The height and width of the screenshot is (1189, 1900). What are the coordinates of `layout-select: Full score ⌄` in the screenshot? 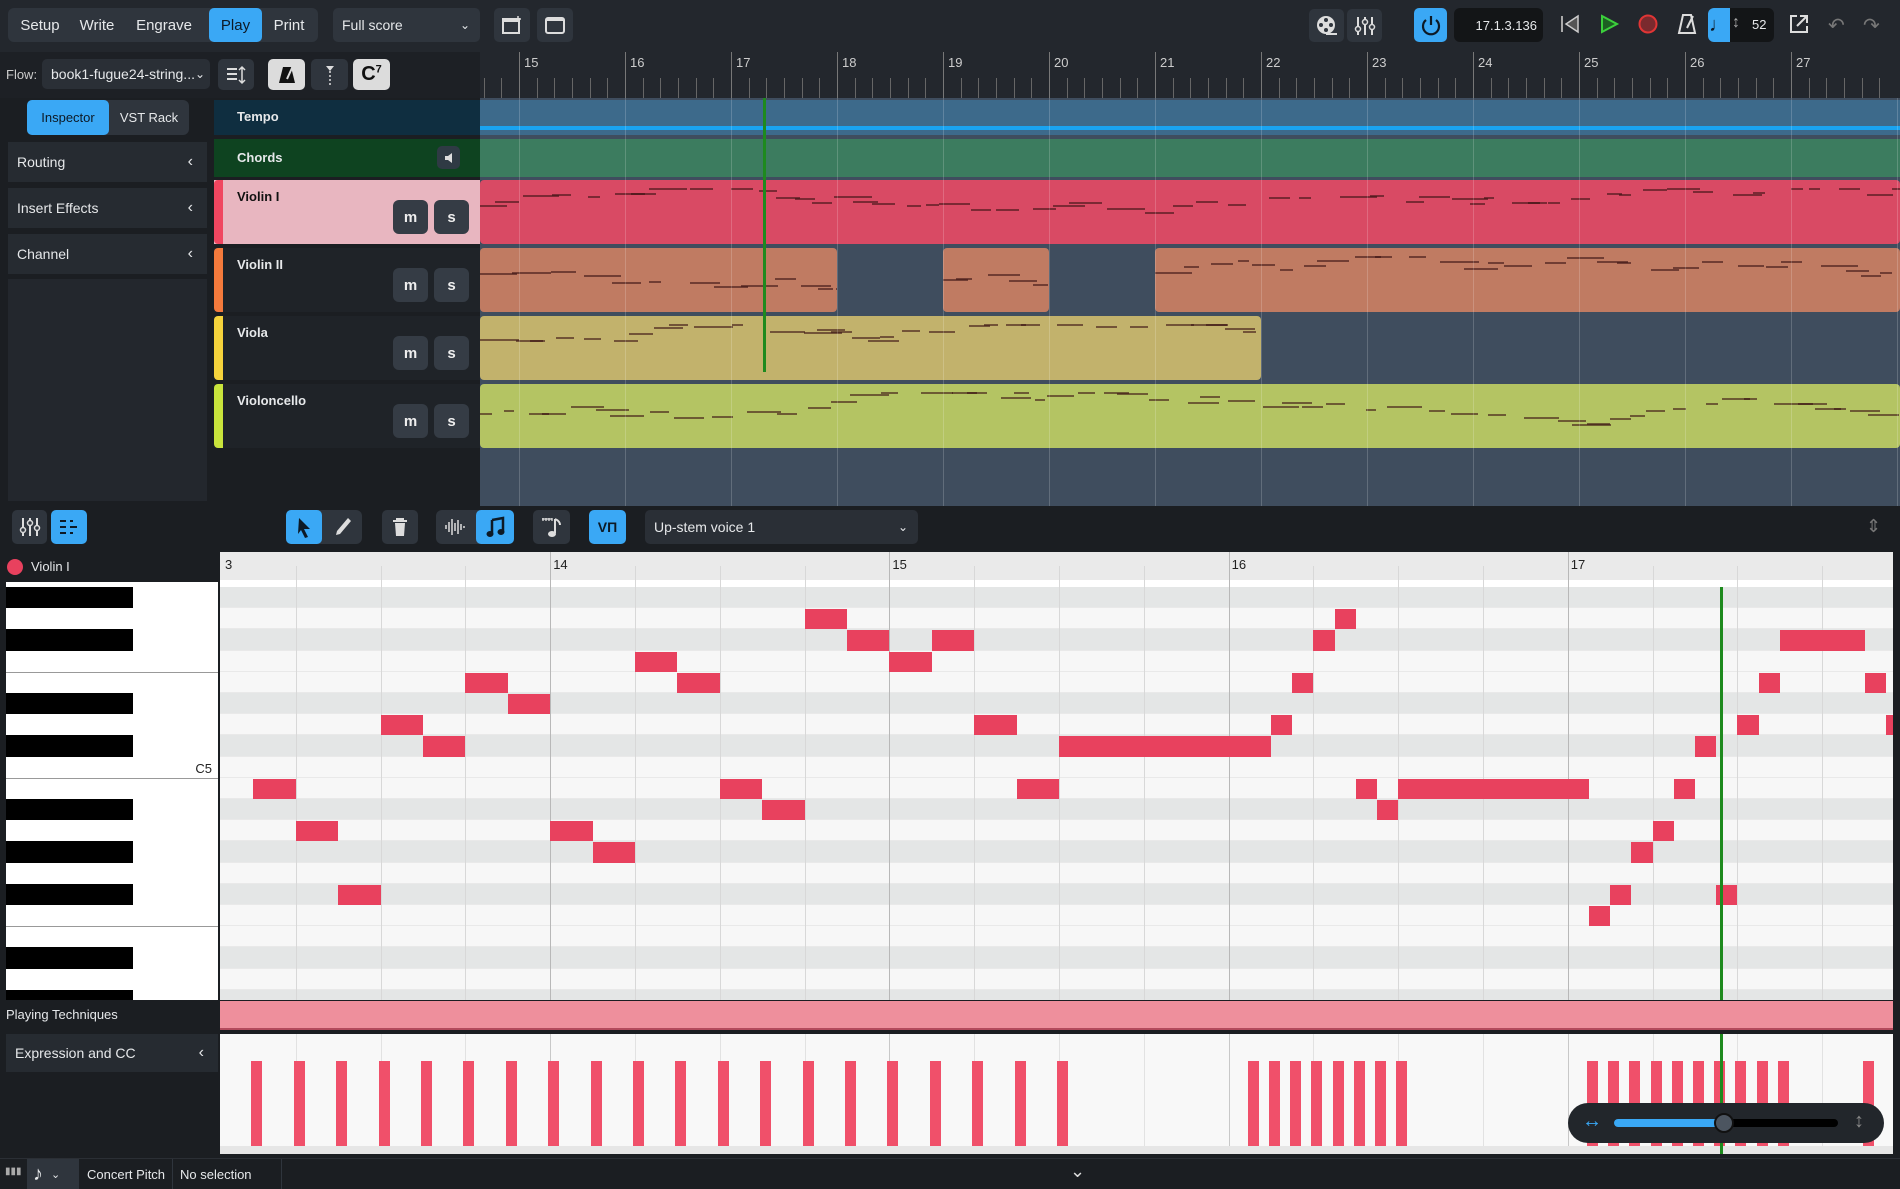 It's located at (406, 25).